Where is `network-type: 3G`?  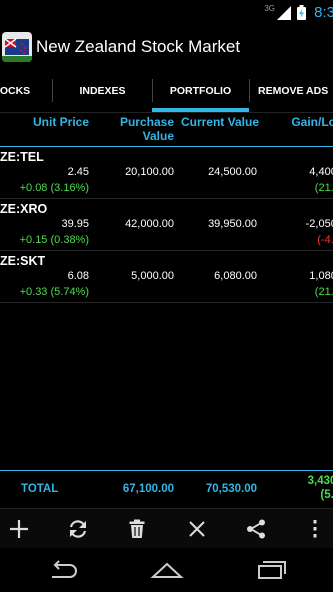
network-type: 3G is located at coordinates (269, 8).